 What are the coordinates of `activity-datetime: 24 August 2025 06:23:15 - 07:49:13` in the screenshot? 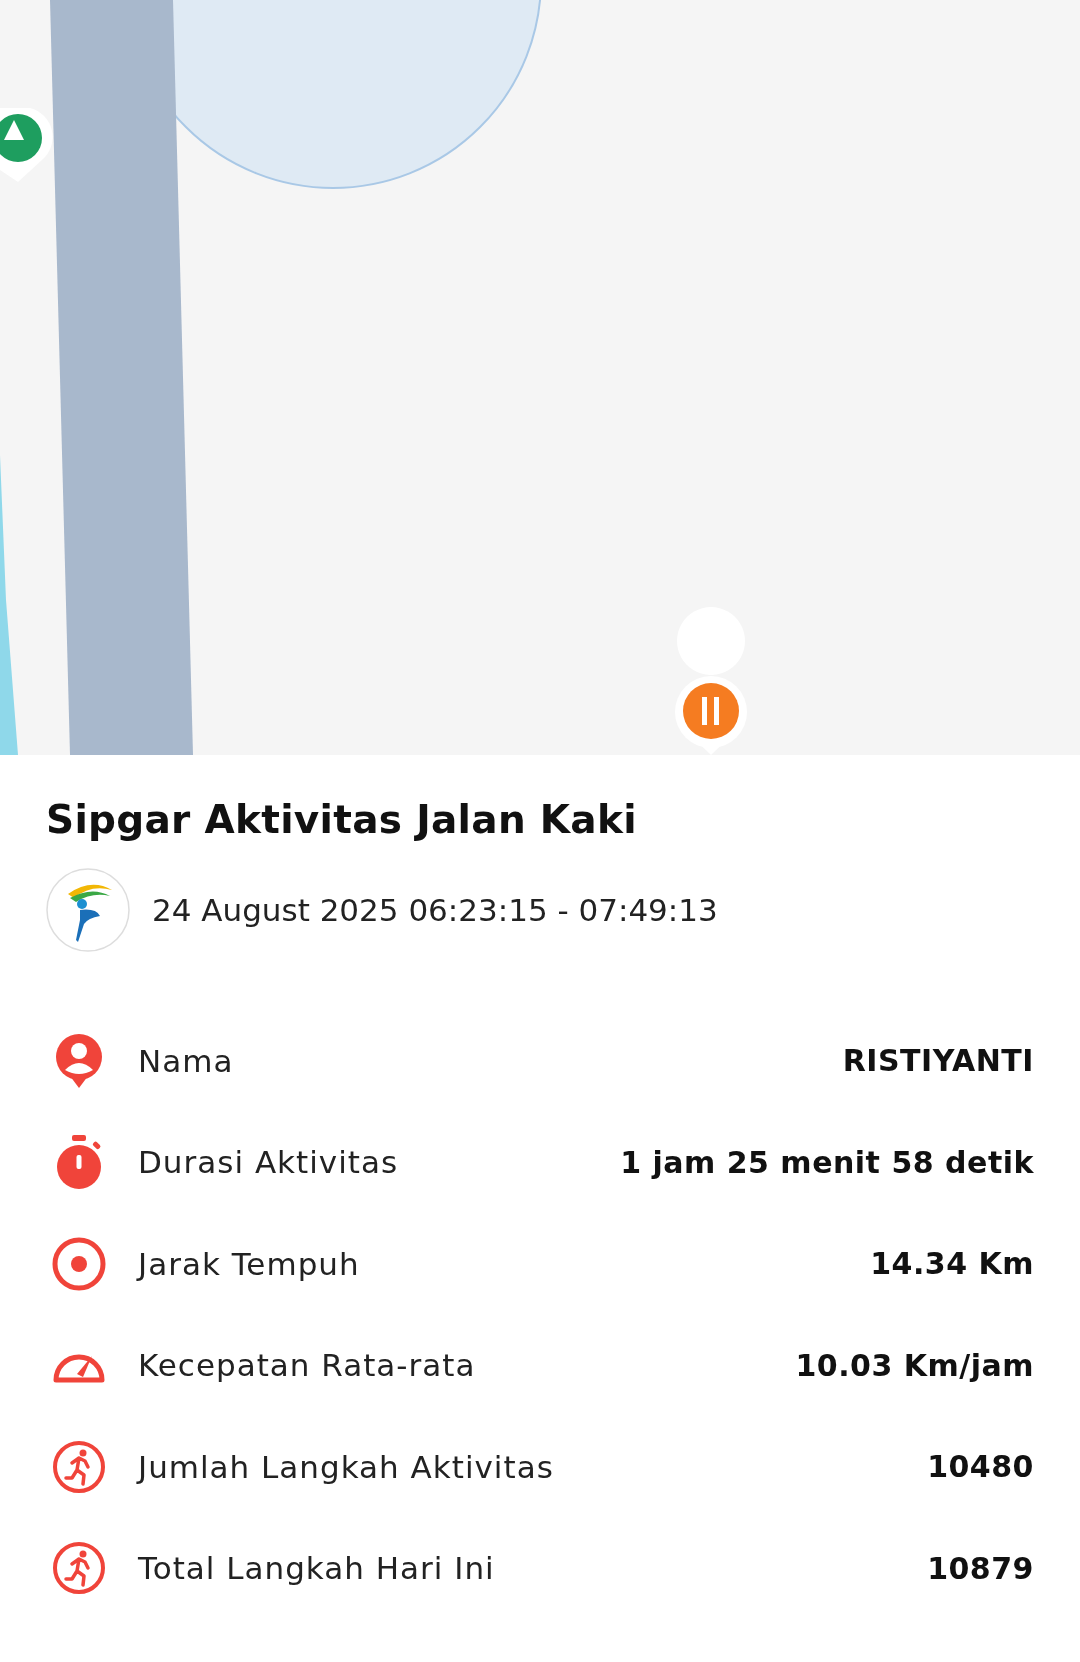 It's located at (435, 909).